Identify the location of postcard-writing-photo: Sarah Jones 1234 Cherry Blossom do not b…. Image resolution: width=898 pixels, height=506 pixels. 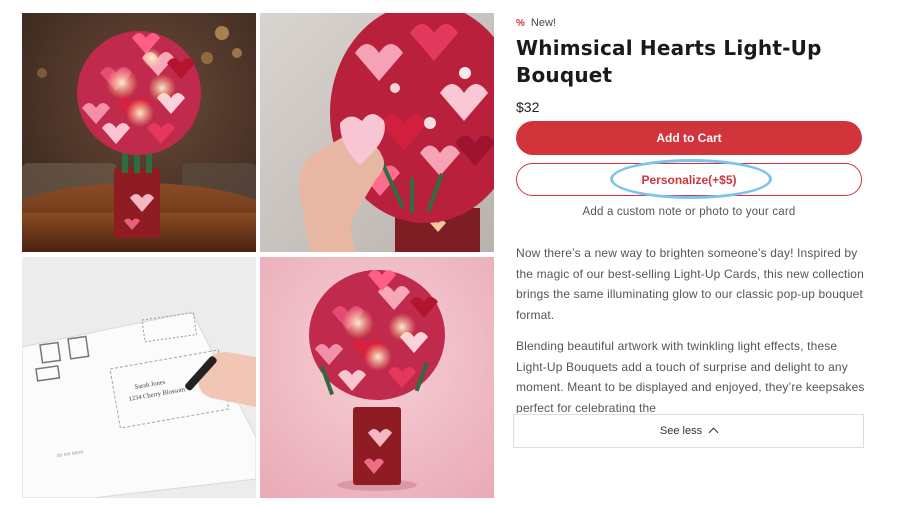
(139, 377).